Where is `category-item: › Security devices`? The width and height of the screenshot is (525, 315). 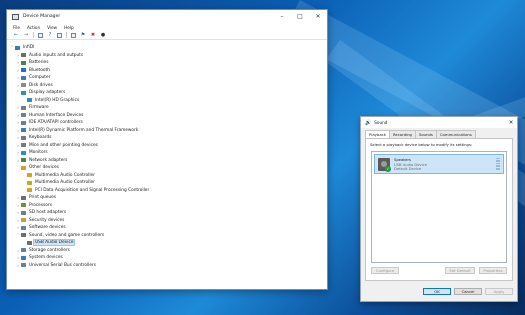 category-item: › Security devices is located at coordinates (168, 221).